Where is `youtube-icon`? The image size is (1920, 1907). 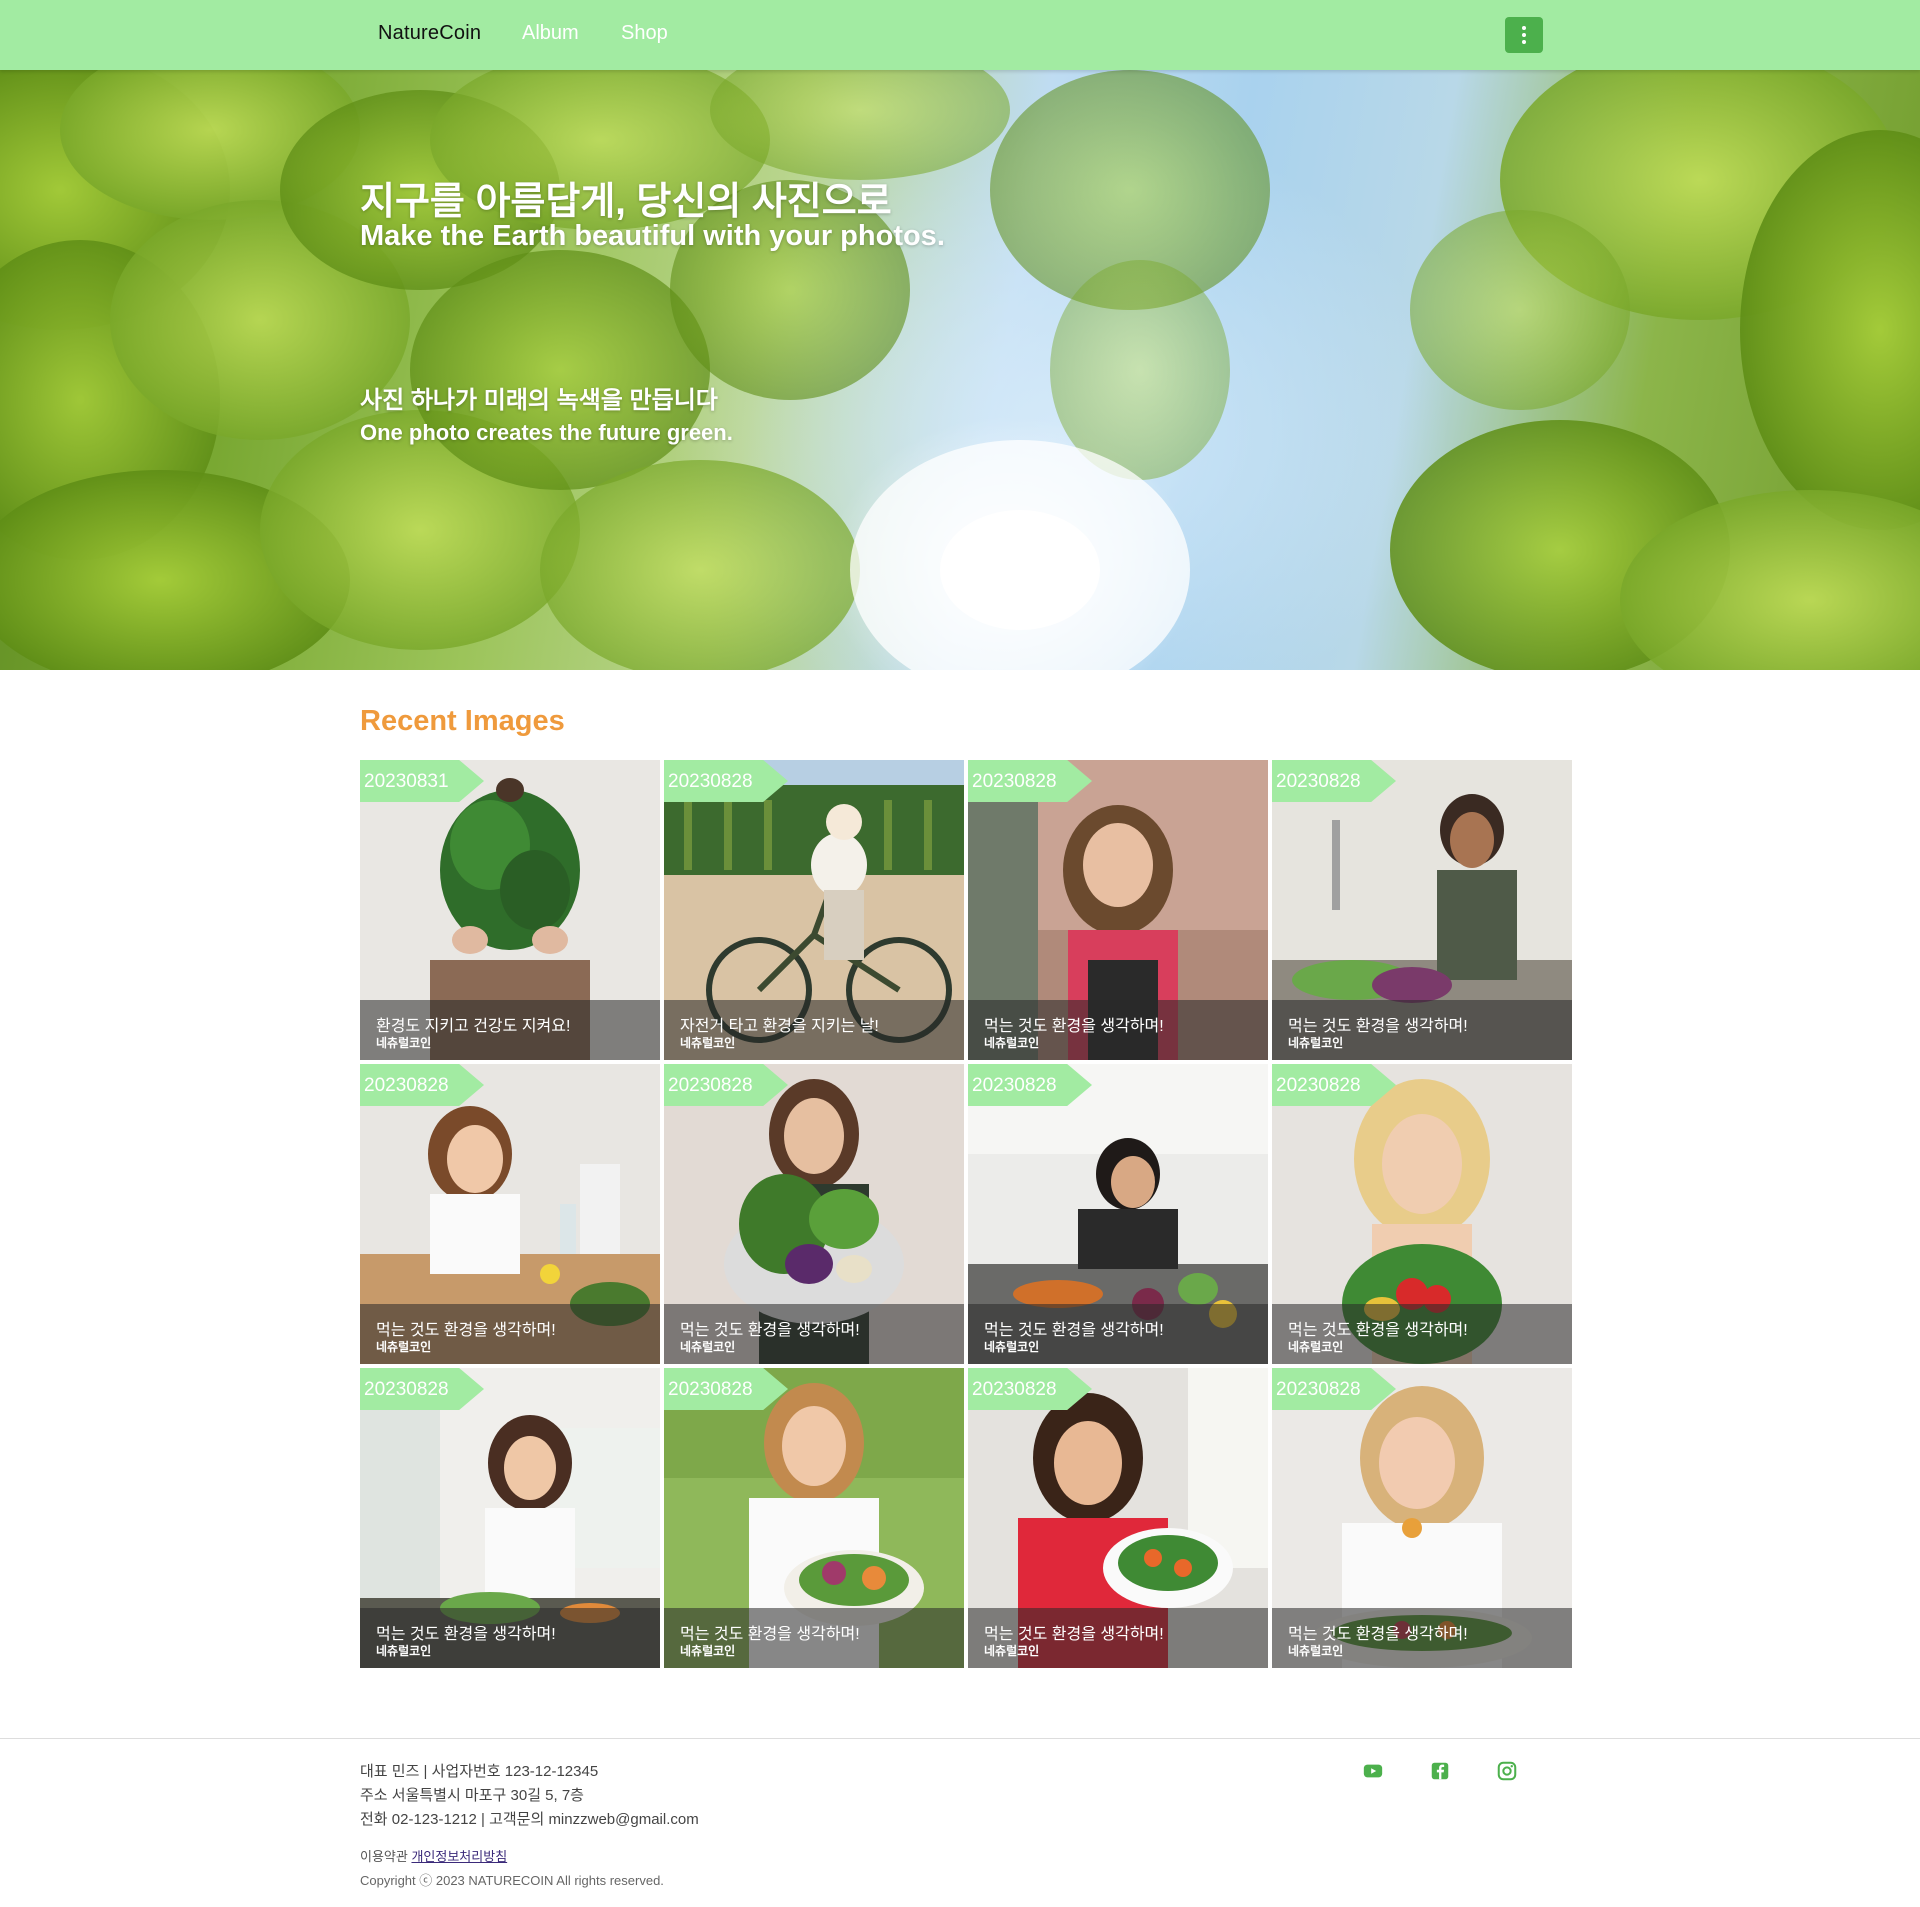
youtube-icon is located at coordinates (1373, 1771).